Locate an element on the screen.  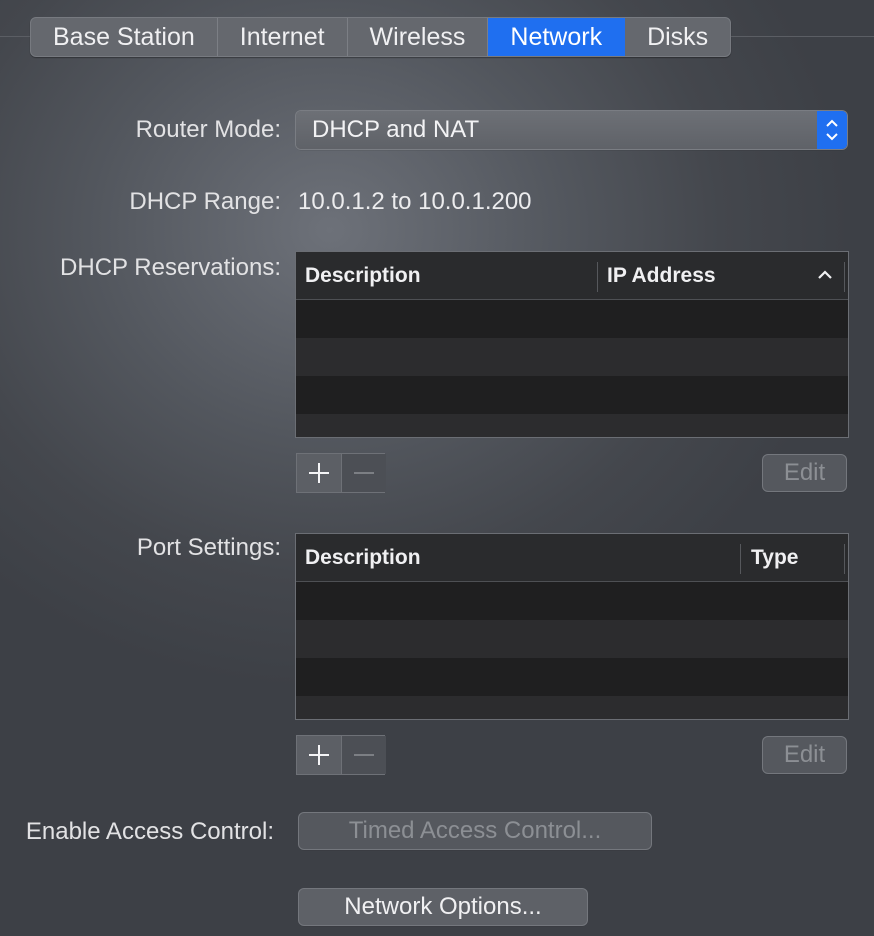
add-reservation-button is located at coordinates (319, 473).